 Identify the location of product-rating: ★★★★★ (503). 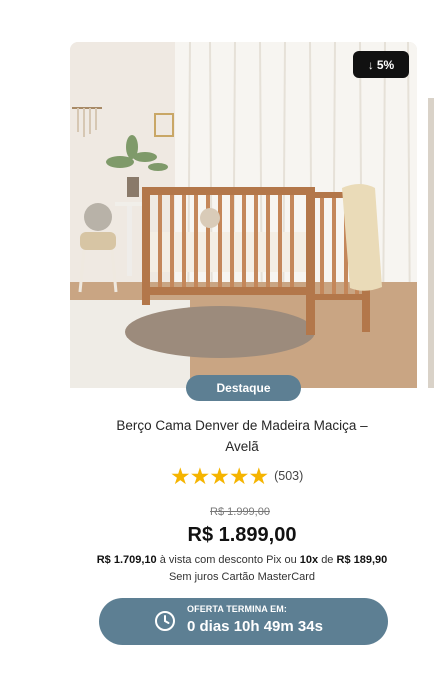
(245, 476).